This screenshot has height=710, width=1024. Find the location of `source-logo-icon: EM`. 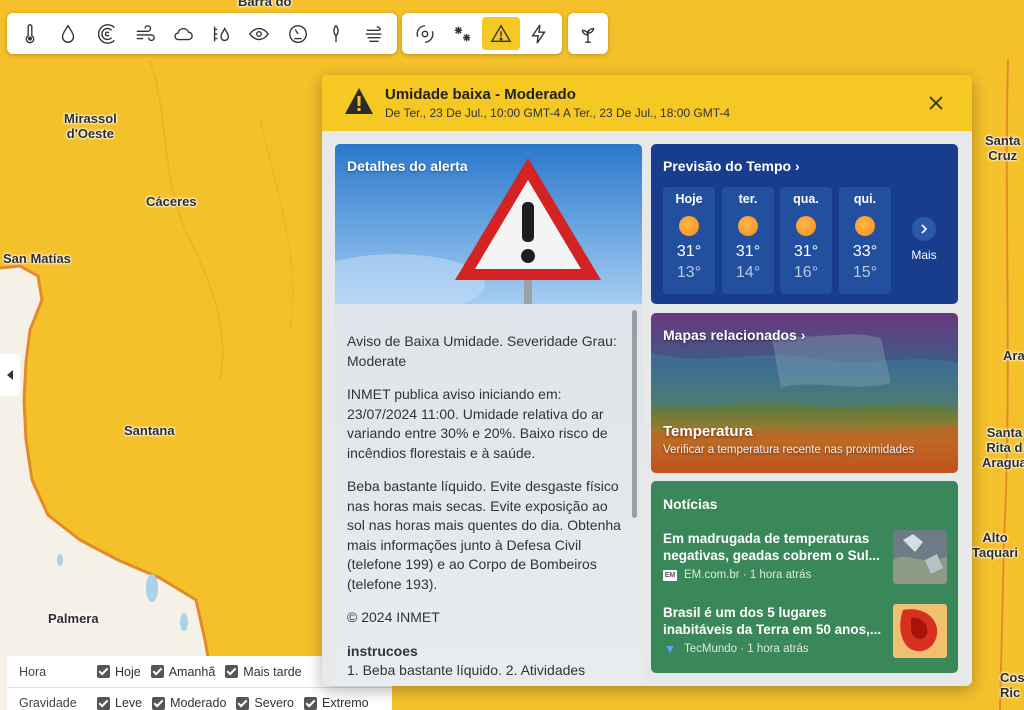

source-logo-icon: EM is located at coordinates (670, 575).